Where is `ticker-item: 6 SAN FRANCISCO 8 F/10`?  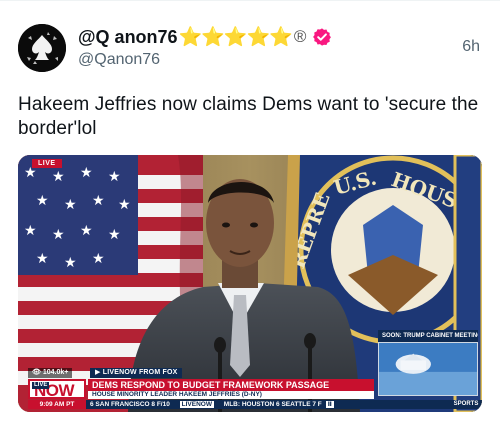
ticker-item: 6 SAN FRANCISCO 8 F/10 is located at coordinates (130, 404).